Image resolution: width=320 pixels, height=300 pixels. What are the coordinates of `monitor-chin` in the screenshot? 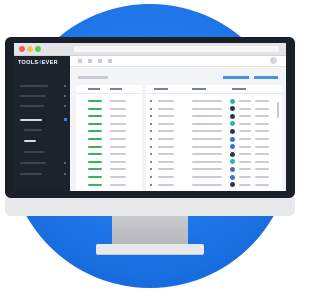 It's located at (150, 207).